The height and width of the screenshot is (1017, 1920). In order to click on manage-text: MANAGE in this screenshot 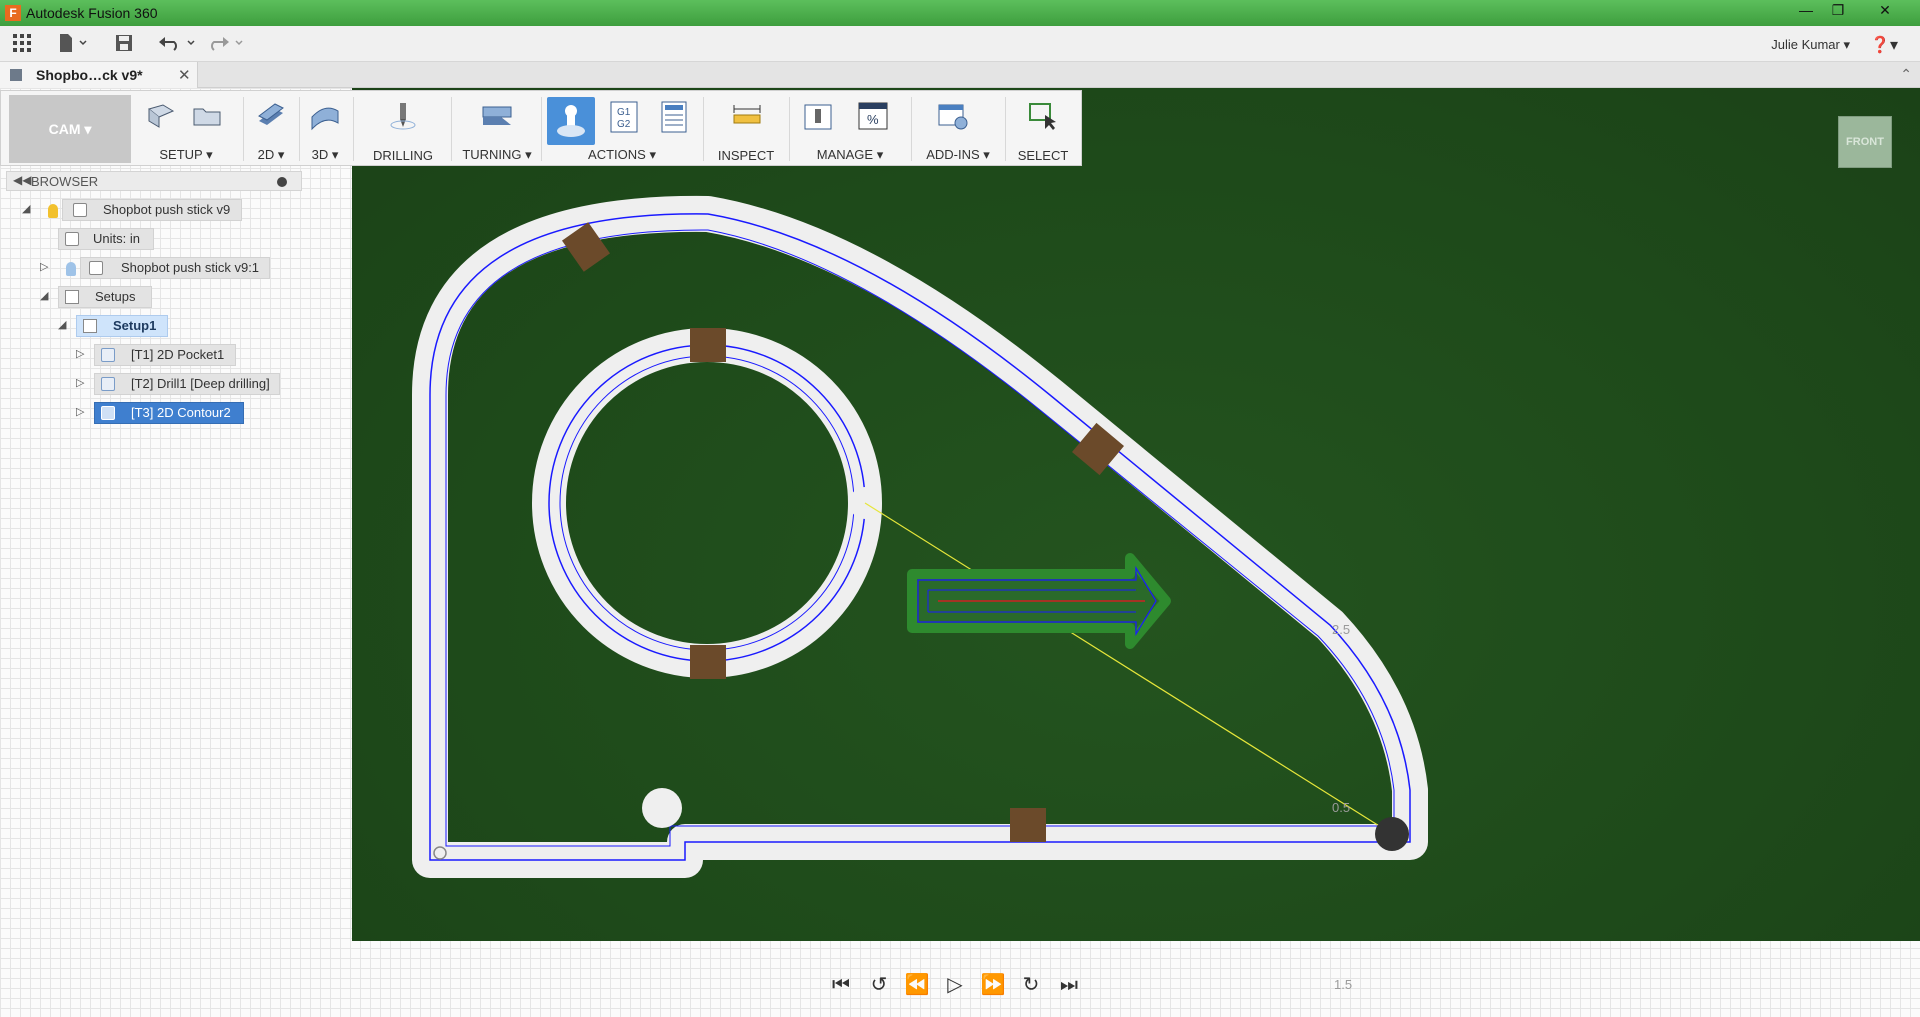, I will do `click(845, 154)`.